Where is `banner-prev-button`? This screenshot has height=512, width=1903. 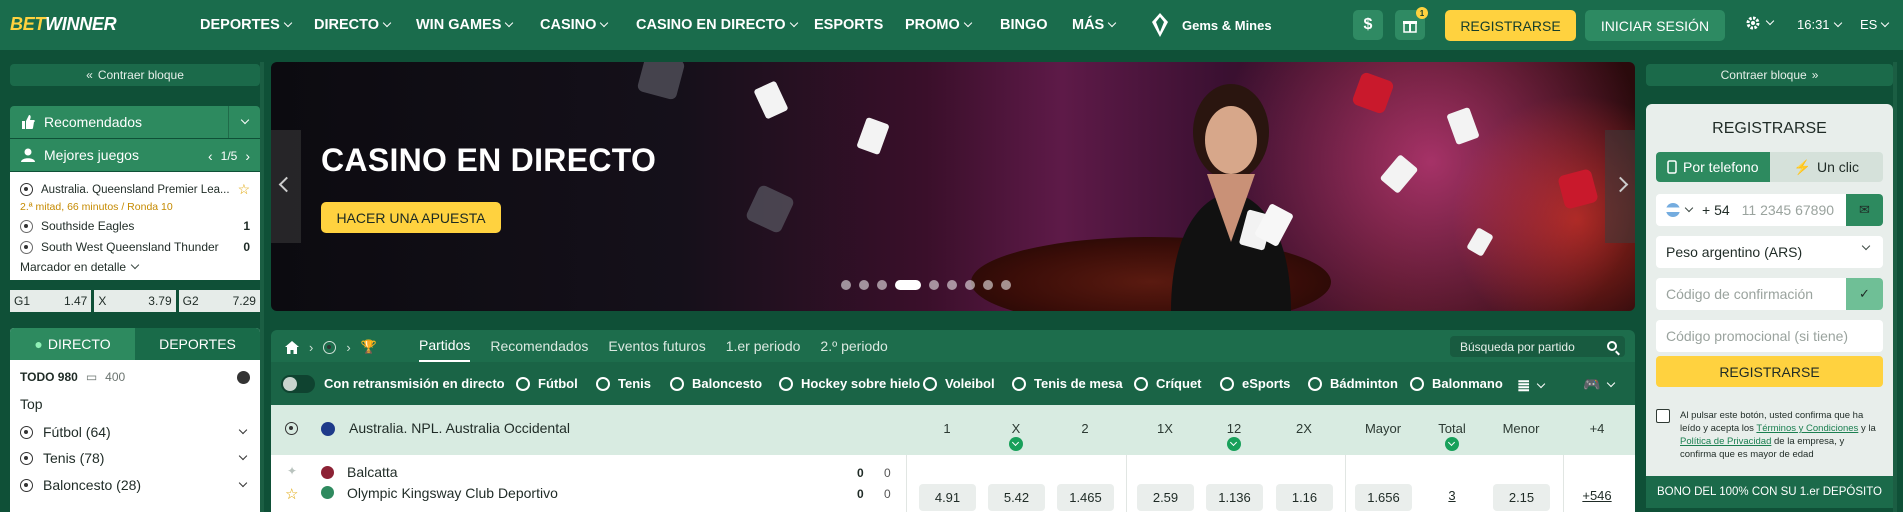 banner-prev-button is located at coordinates (286, 186).